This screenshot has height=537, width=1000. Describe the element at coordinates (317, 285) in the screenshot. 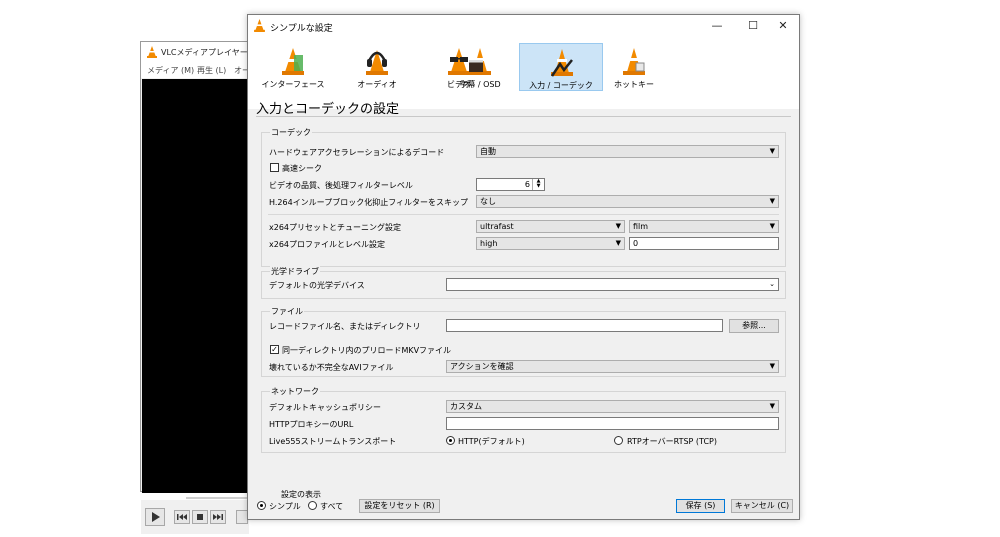

I see `optical-device-label: デフォルトの光学デバイス` at that location.